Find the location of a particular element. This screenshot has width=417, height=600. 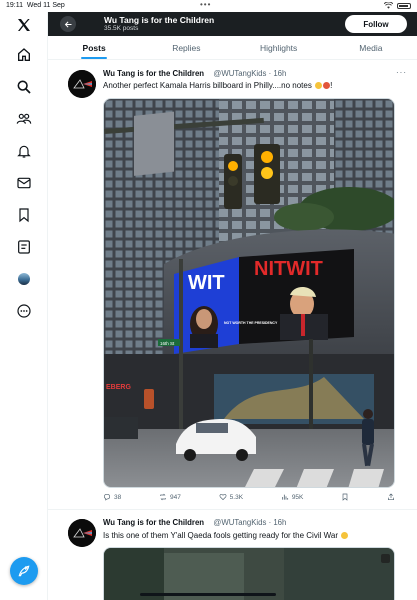

back-button is located at coordinates (68, 24).